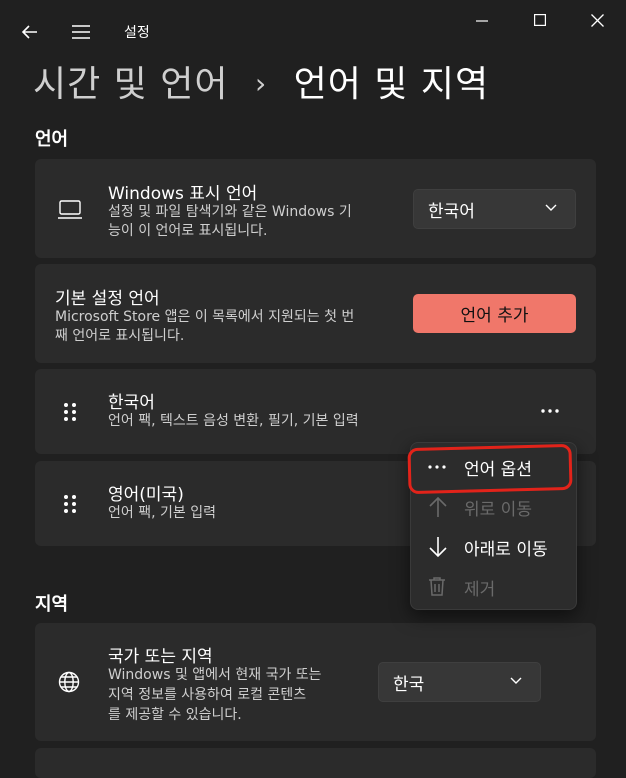  I want to click on language-name: 영어(미국), so click(146, 495).